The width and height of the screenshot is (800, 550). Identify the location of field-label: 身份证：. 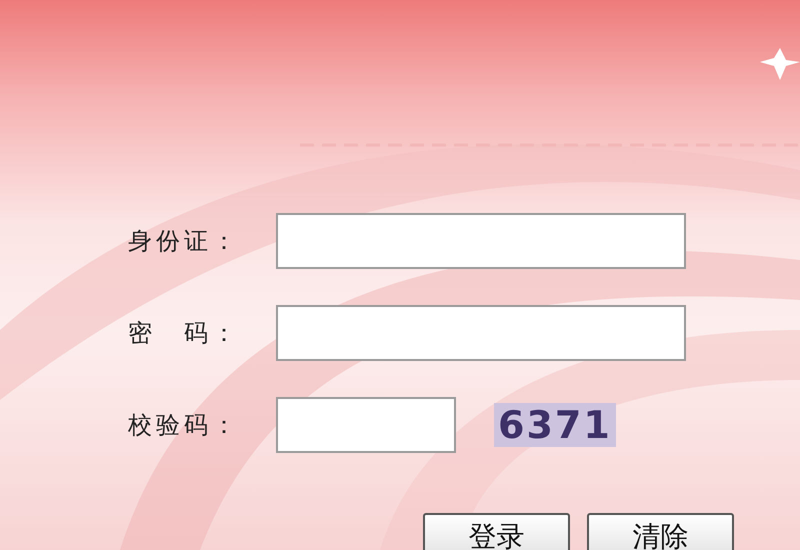
(184, 241).